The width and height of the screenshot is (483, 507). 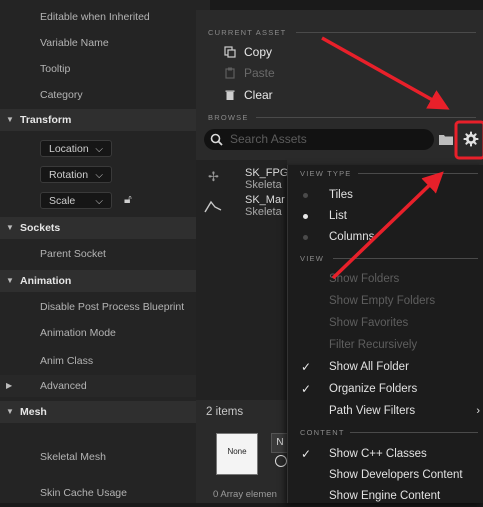 What do you see at coordinates (468, 140) in the screenshot?
I see `highlight-box` at bounding box center [468, 140].